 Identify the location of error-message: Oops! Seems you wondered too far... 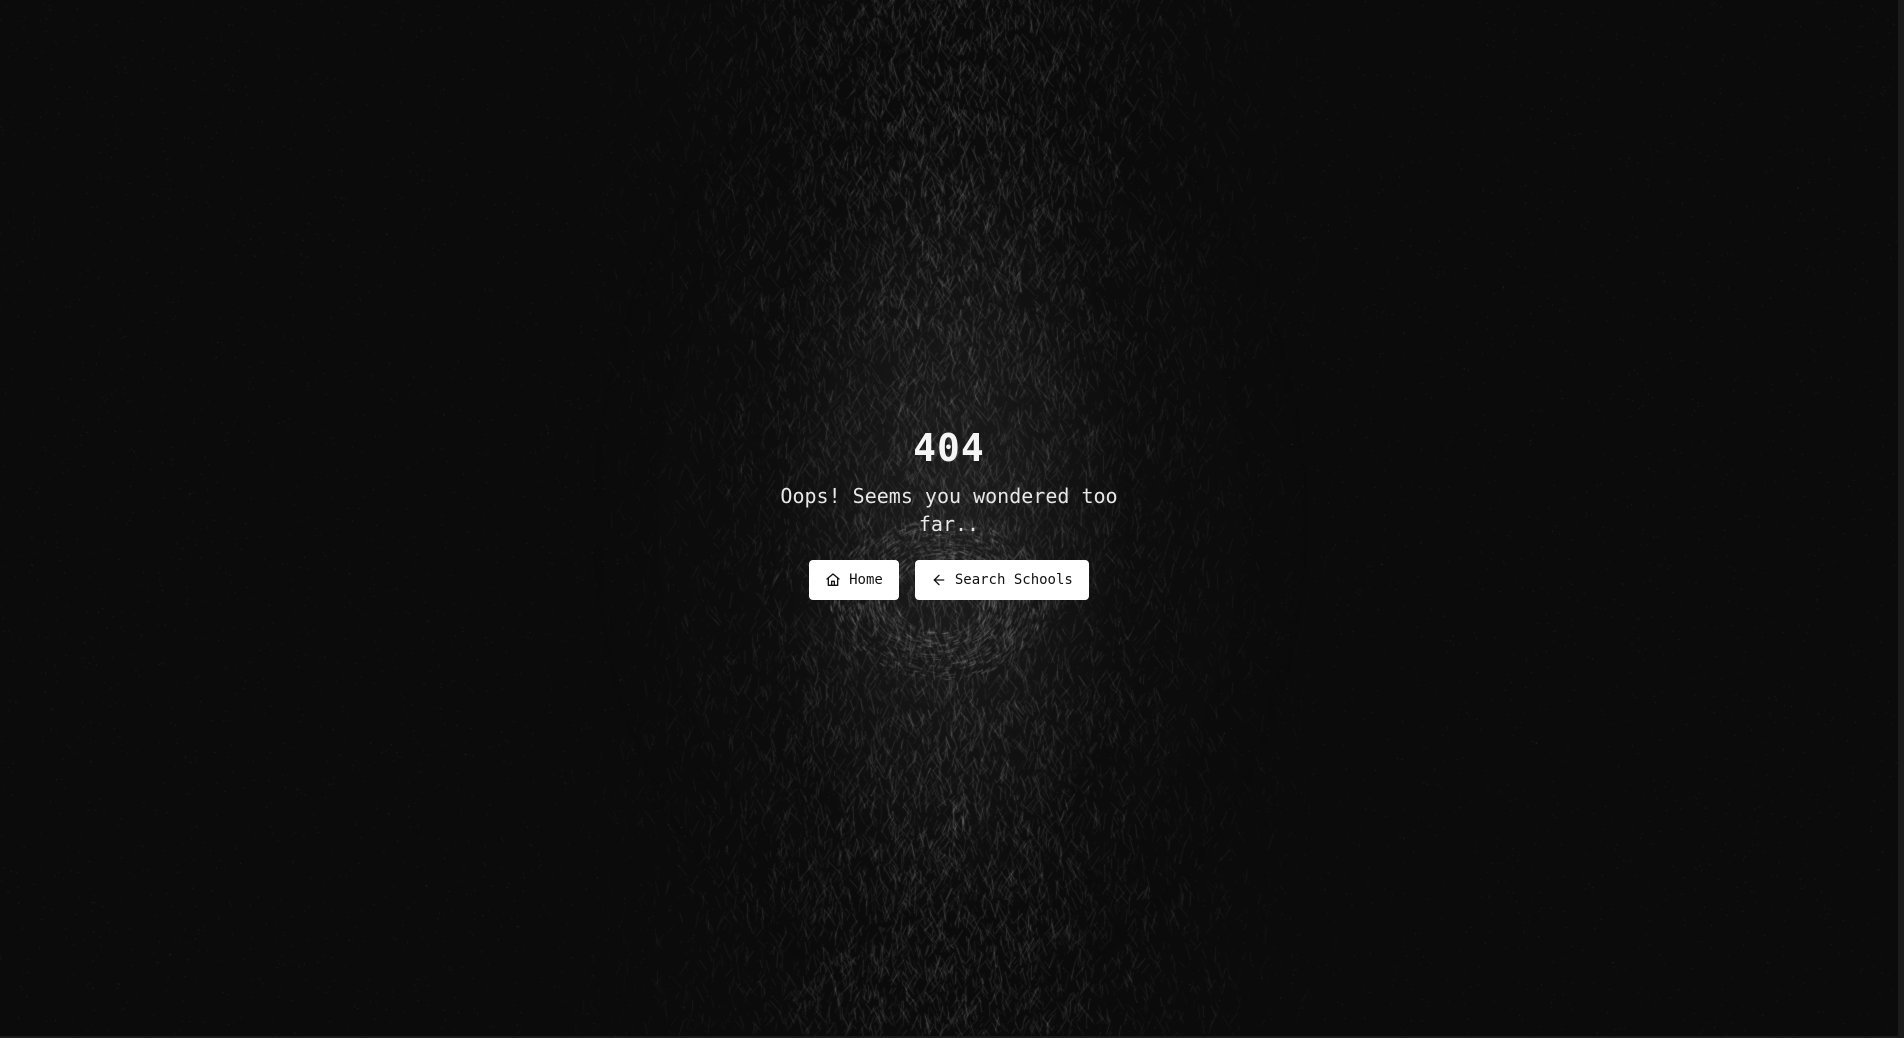
(949, 510).